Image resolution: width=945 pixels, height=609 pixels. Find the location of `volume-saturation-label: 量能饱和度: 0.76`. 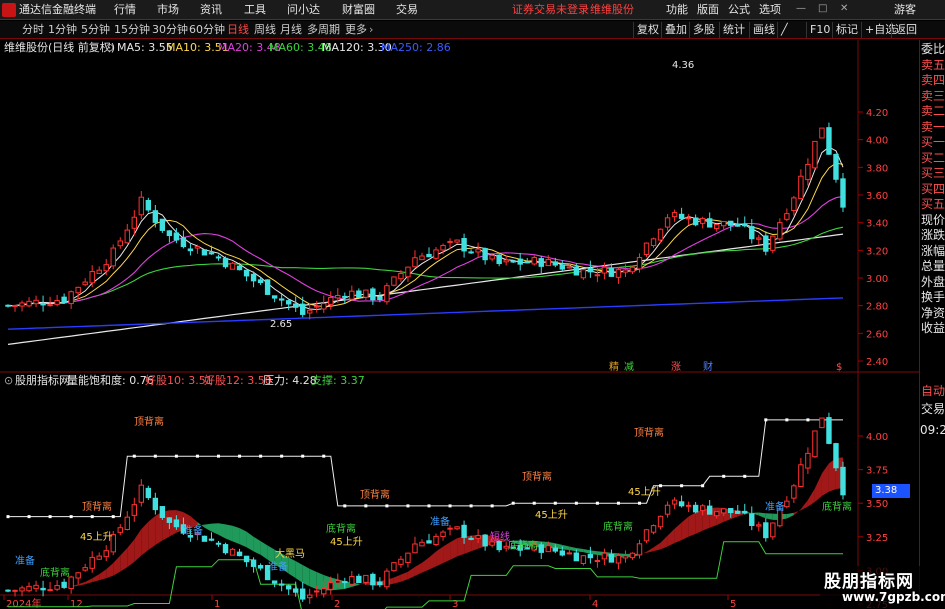

volume-saturation-label: 量能饱和度: 0.76 is located at coordinates (110, 380).